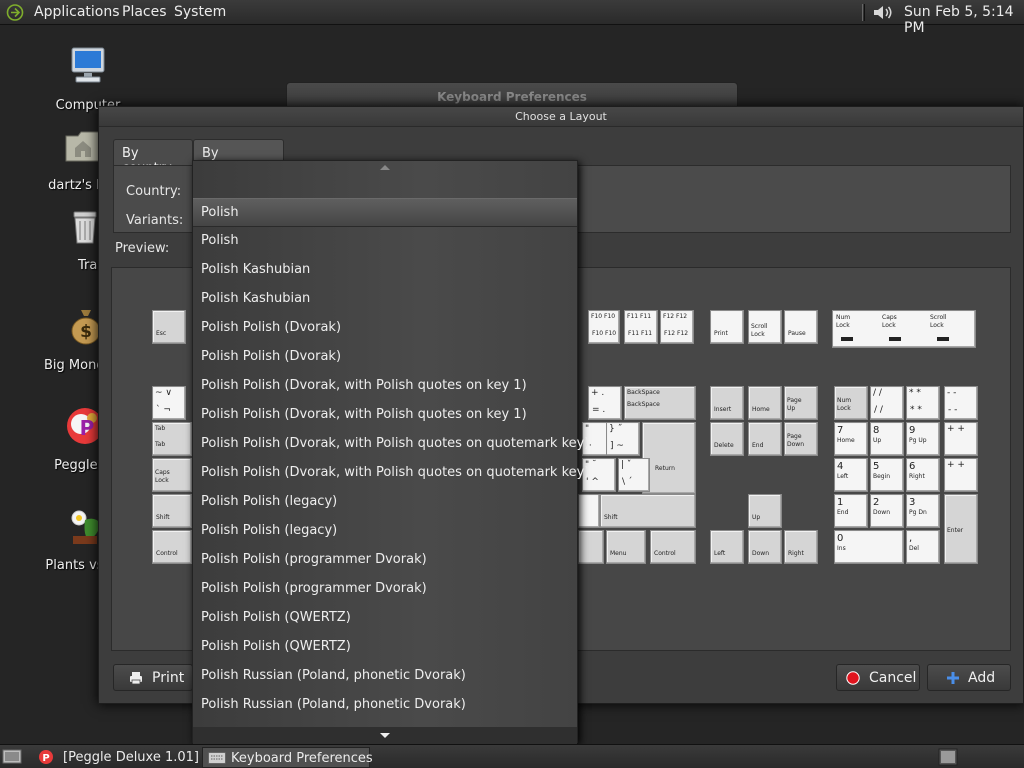 This screenshot has height=768, width=1024. What do you see at coordinates (765, 511) in the screenshot?
I see `key-up: Up` at bounding box center [765, 511].